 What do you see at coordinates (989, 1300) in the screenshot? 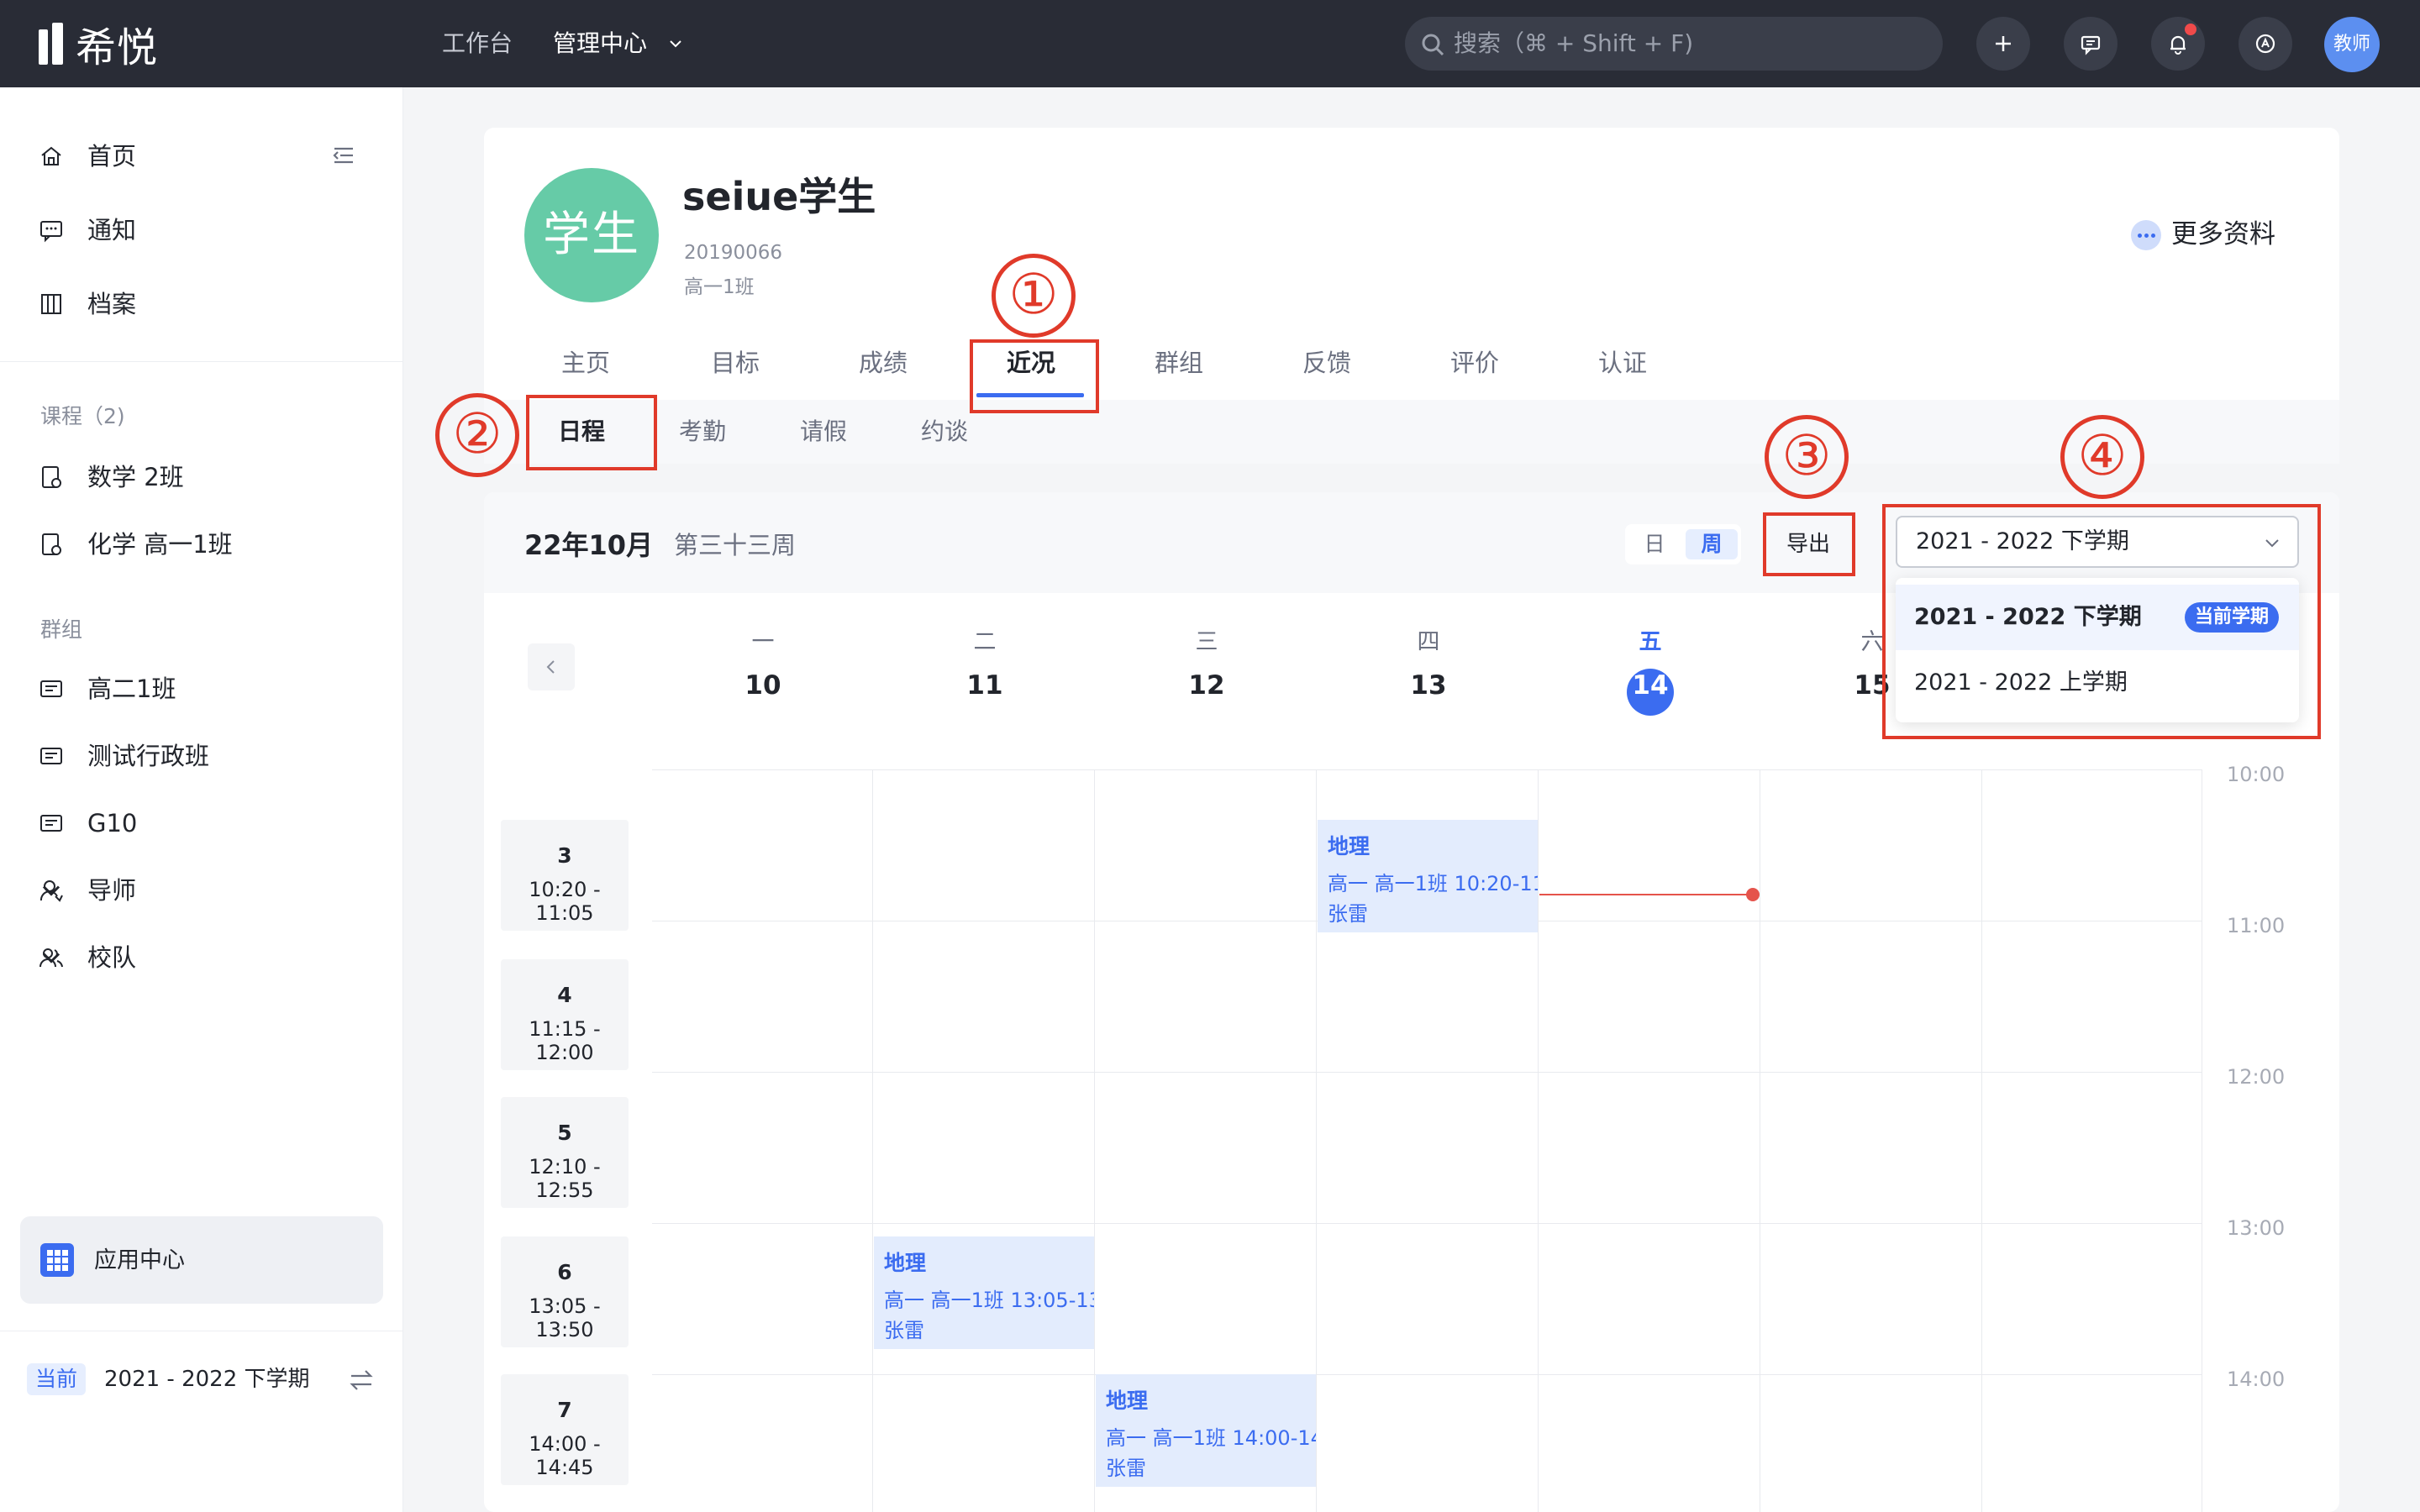
I see `event-class: 高一 高一1班 13:05-13:50` at bounding box center [989, 1300].